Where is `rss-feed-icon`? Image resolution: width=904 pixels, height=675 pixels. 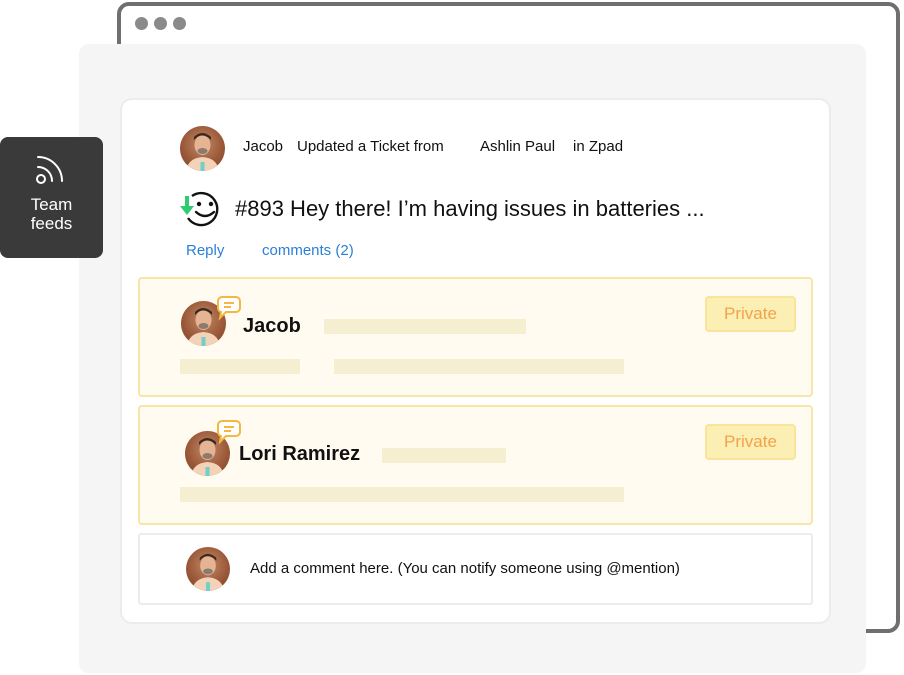
rss-feed-icon is located at coordinates (49, 170).